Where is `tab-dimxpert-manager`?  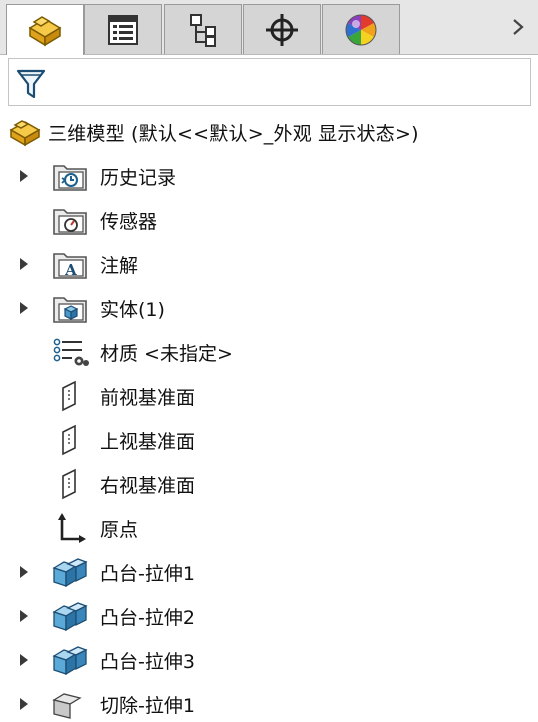
tab-dimxpert-manager is located at coordinates (282, 29).